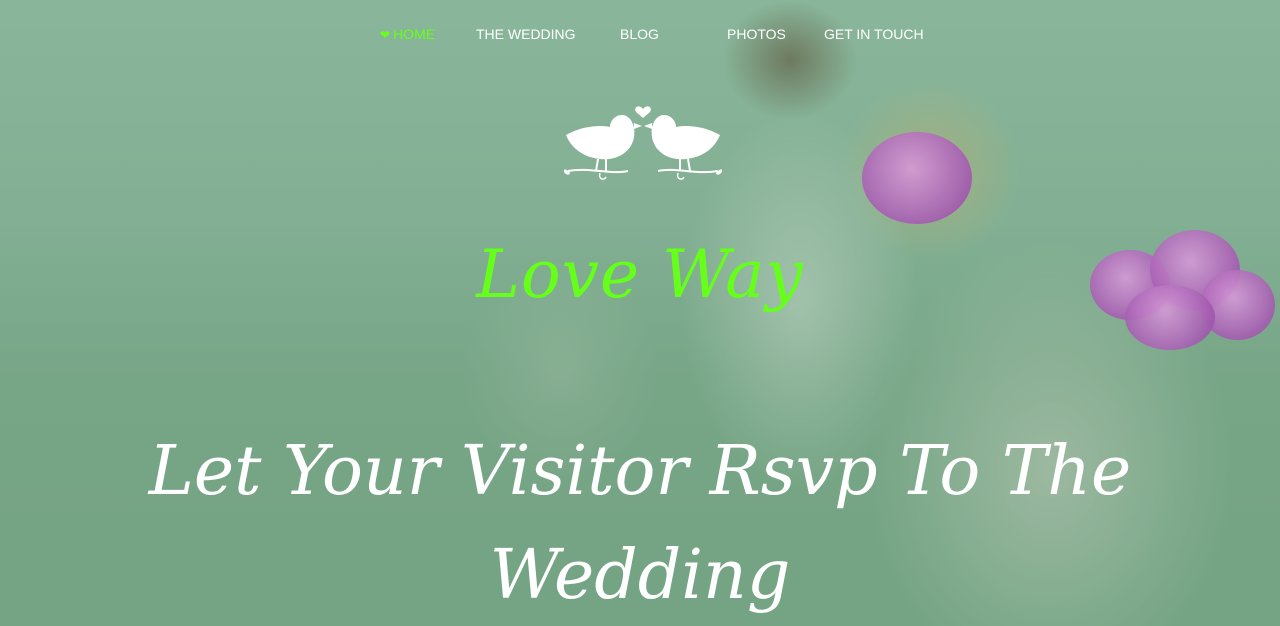 This screenshot has width=1280, height=626. Describe the element at coordinates (385, 35) in the screenshot. I see `heart-icon: ❤` at that location.